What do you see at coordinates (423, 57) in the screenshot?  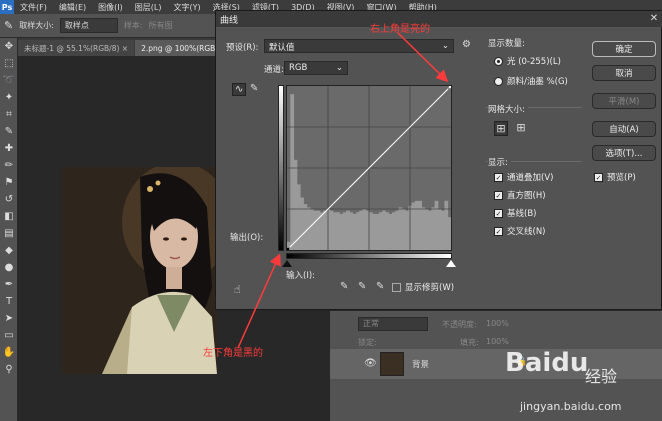 I see `arrow-top-right` at bounding box center [423, 57].